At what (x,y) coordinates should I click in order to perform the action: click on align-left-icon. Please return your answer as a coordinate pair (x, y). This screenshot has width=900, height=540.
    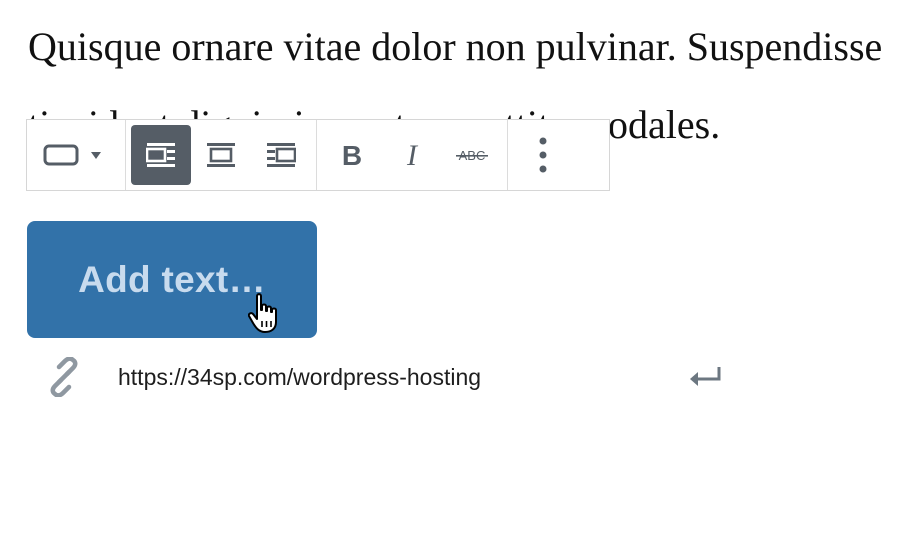
    Looking at the image, I should click on (160, 155).